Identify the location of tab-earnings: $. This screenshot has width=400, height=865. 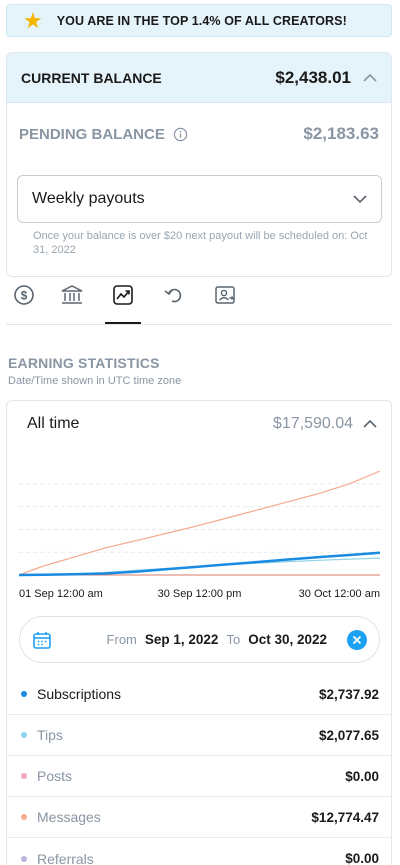
(24, 302).